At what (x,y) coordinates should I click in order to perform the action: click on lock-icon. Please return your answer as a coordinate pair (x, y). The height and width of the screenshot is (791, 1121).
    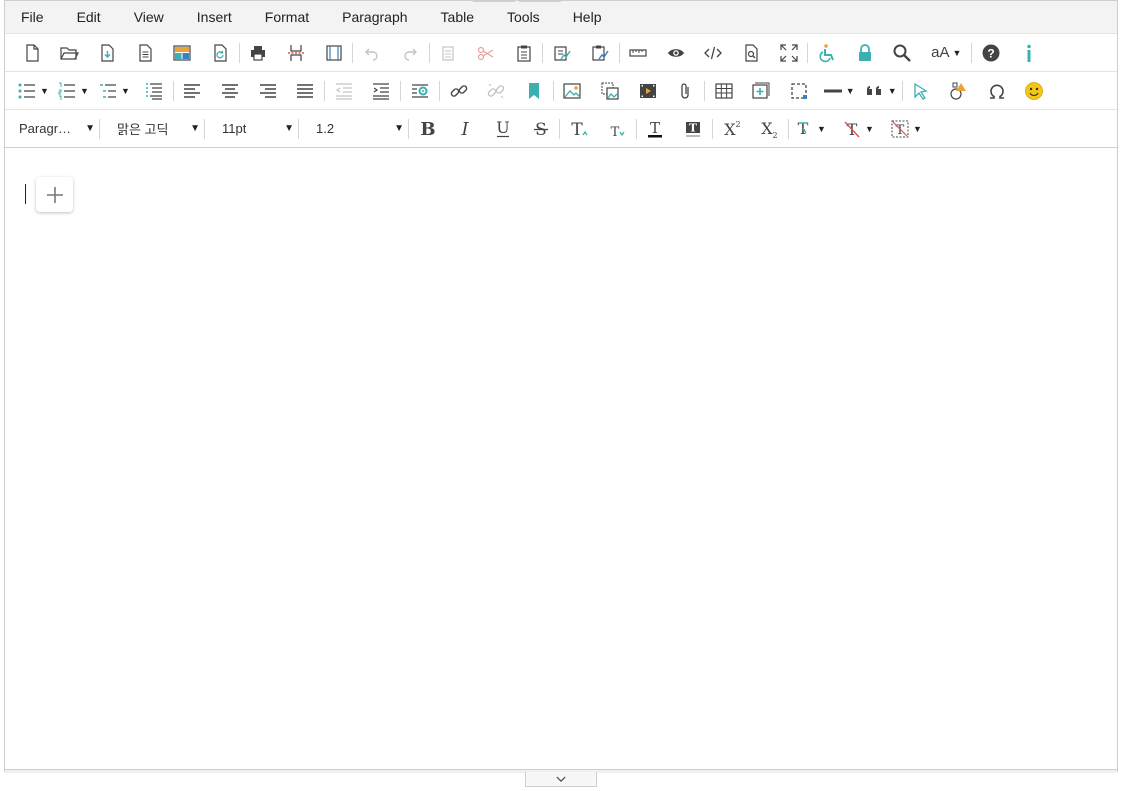
    Looking at the image, I should click on (865, 53).